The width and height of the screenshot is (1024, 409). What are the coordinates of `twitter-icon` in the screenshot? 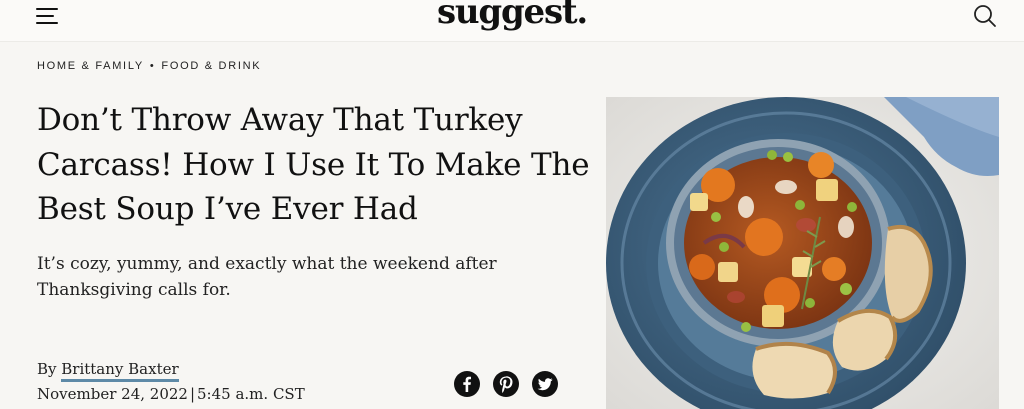 It's located at (545, 384).